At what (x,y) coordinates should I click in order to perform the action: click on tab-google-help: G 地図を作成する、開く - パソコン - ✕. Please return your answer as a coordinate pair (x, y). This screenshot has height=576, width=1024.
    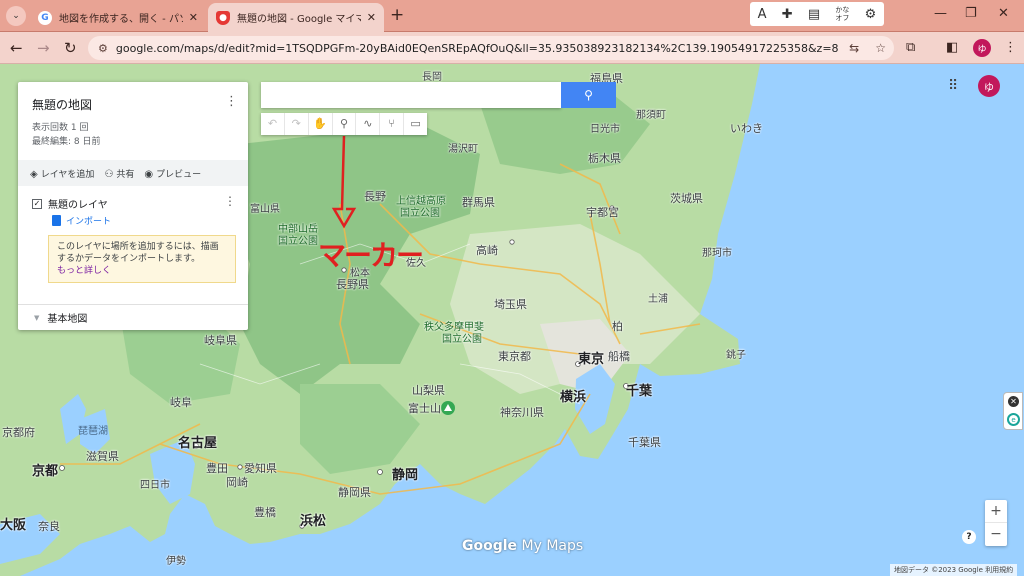
    Looking at the image, I should click on (118, 17).